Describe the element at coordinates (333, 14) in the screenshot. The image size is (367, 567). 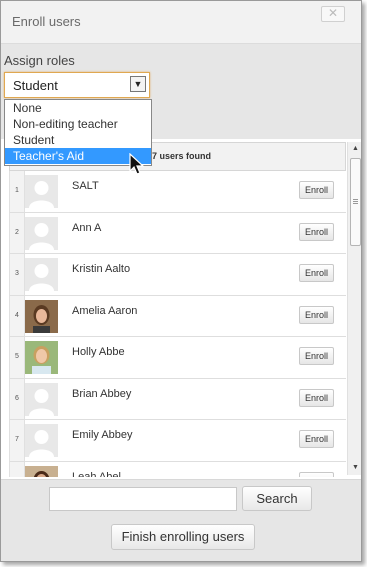
I see `close-icon: ✕` at that location.